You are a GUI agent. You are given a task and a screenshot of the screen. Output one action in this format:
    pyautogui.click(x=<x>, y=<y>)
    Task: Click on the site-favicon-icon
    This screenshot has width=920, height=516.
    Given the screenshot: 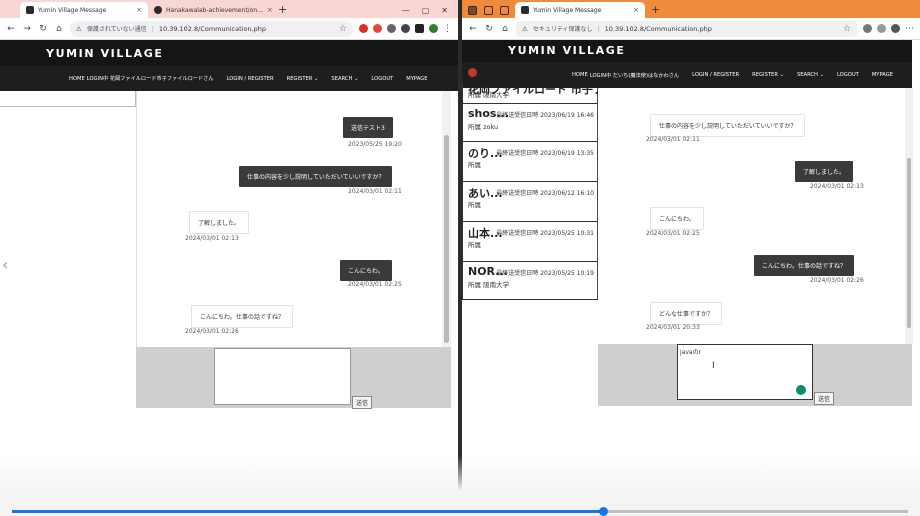 What is the action you would take?
    pyautogui.click(x=30, y=10)
    